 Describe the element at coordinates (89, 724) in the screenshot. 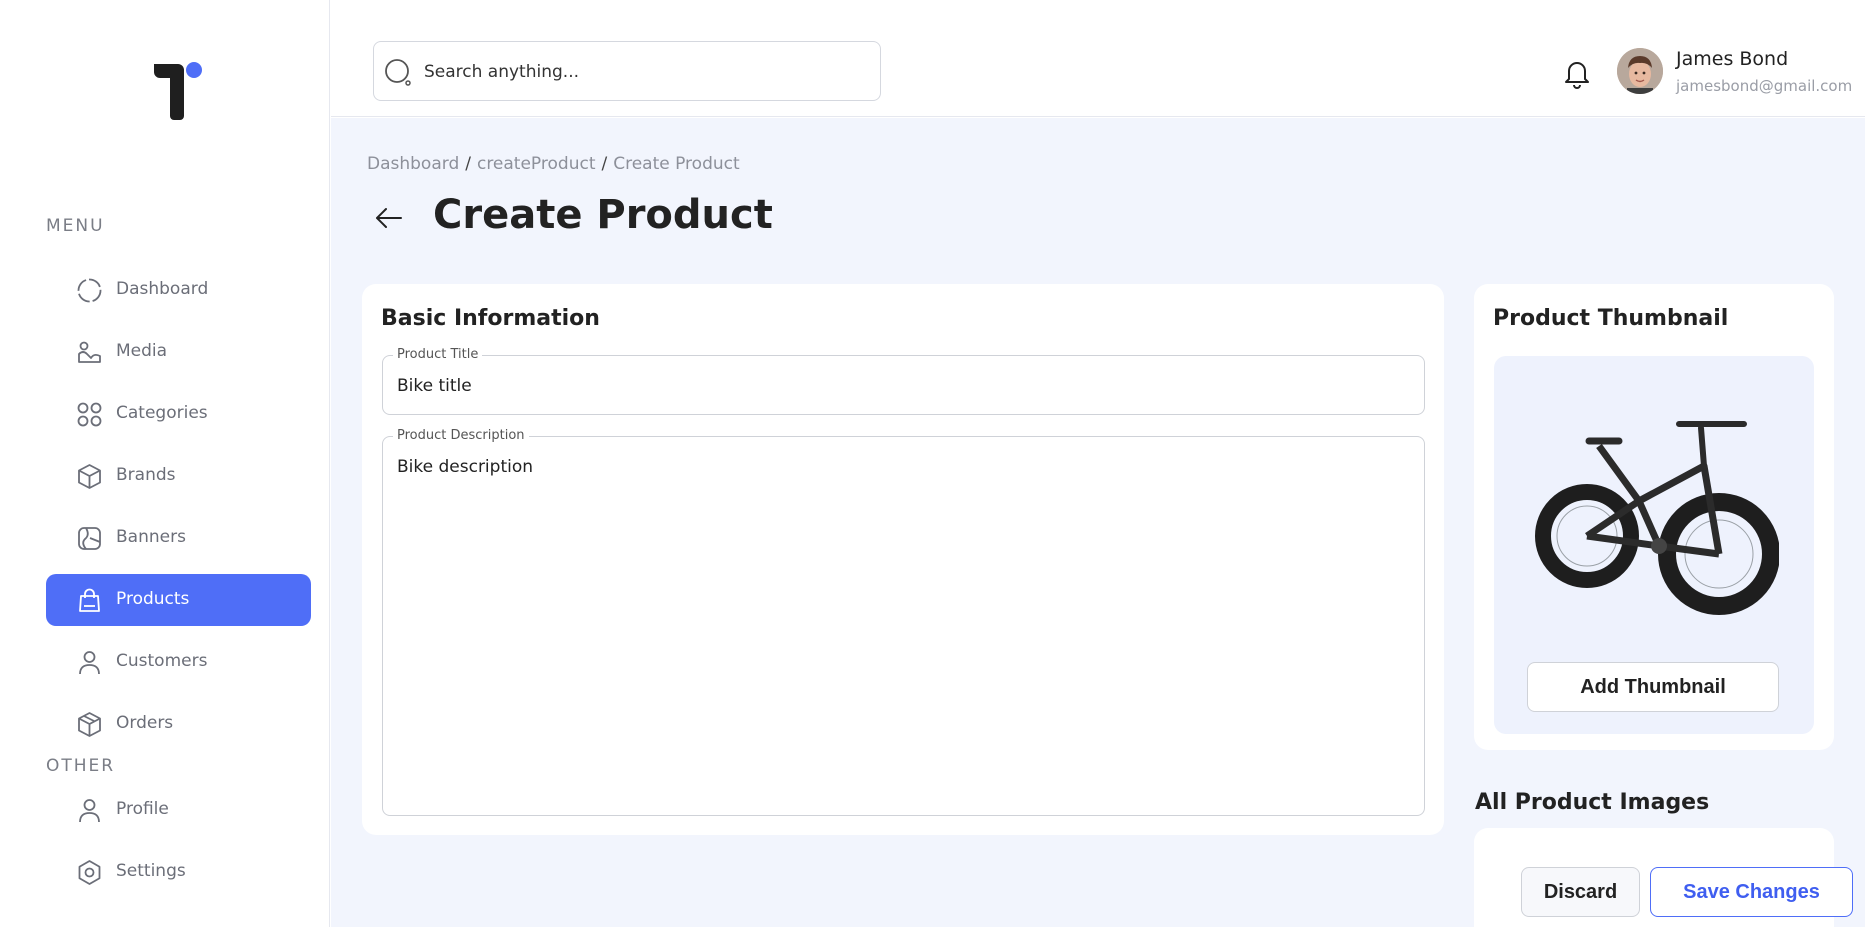

I see `orders-icon` at that location.